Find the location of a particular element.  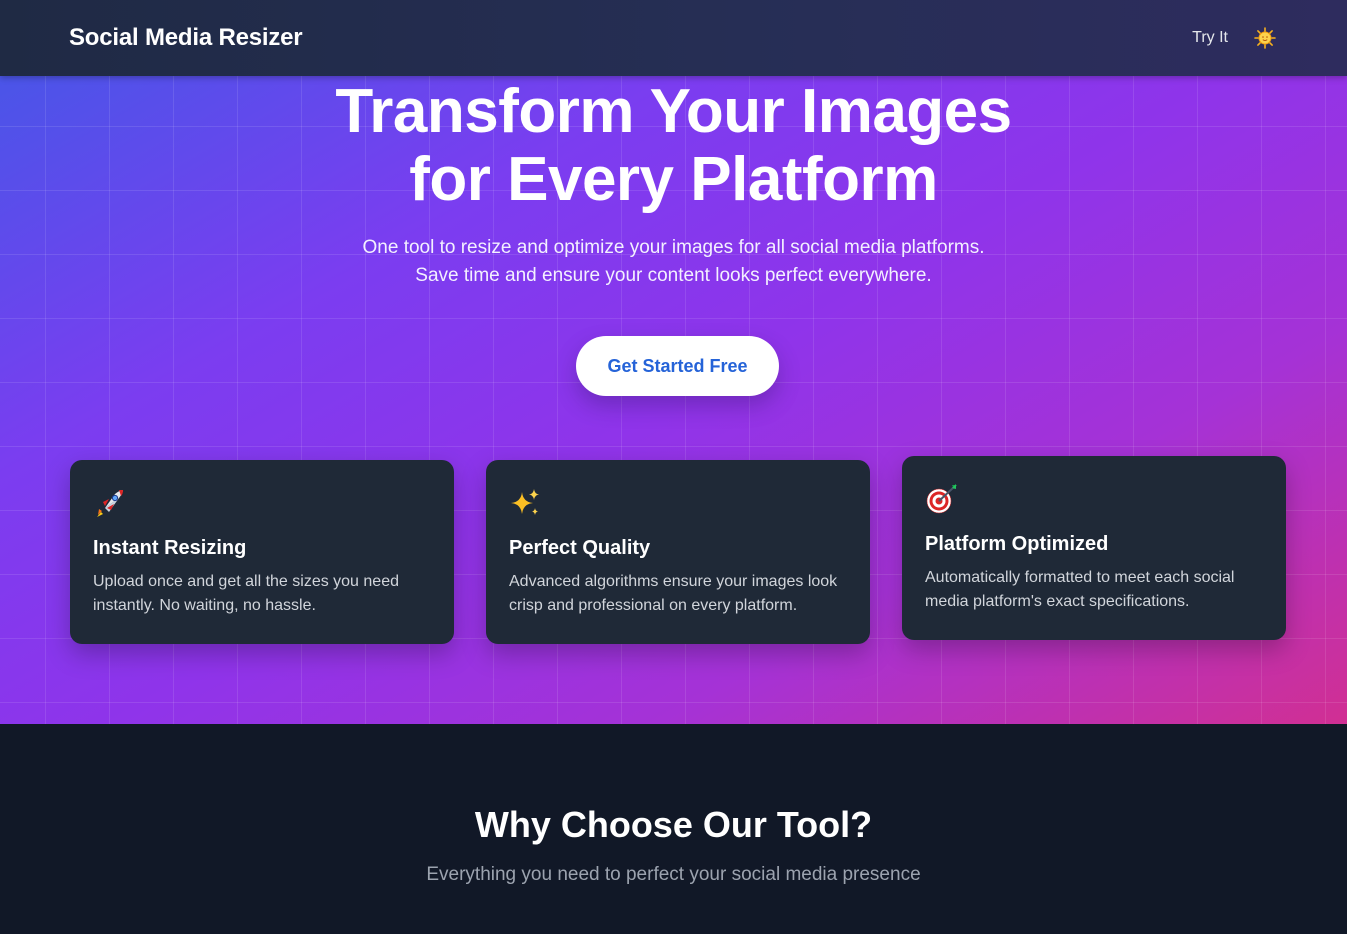

sun-icon is located at coordinates (1265, 38).